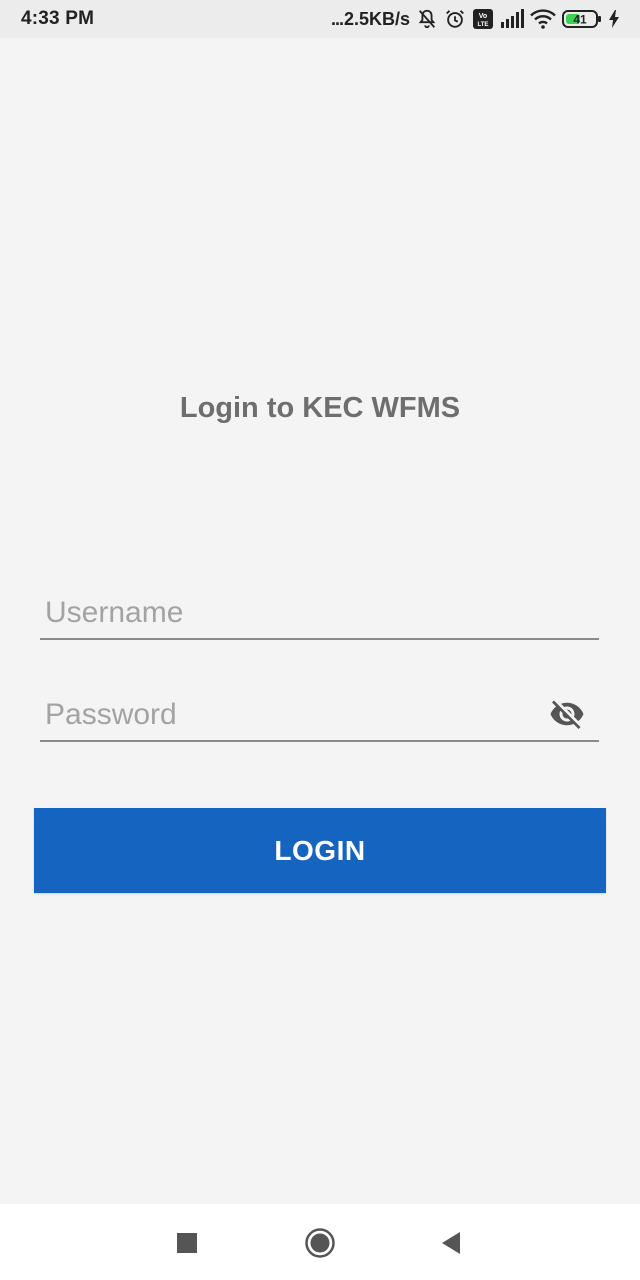  What do you see at coordinates (512, 19) in the screenshot?
I see `signal-icon` at bounding box center [512, 19].